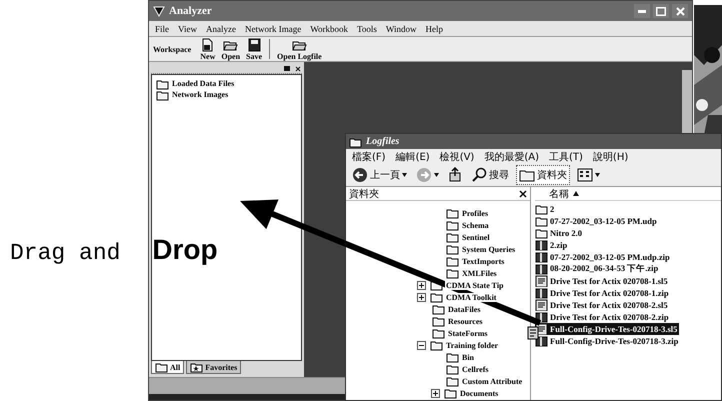  Describe the element at coordinates (114, 250) in the screenshot. I see `annotation-caption: Drag and Drop` at that location.